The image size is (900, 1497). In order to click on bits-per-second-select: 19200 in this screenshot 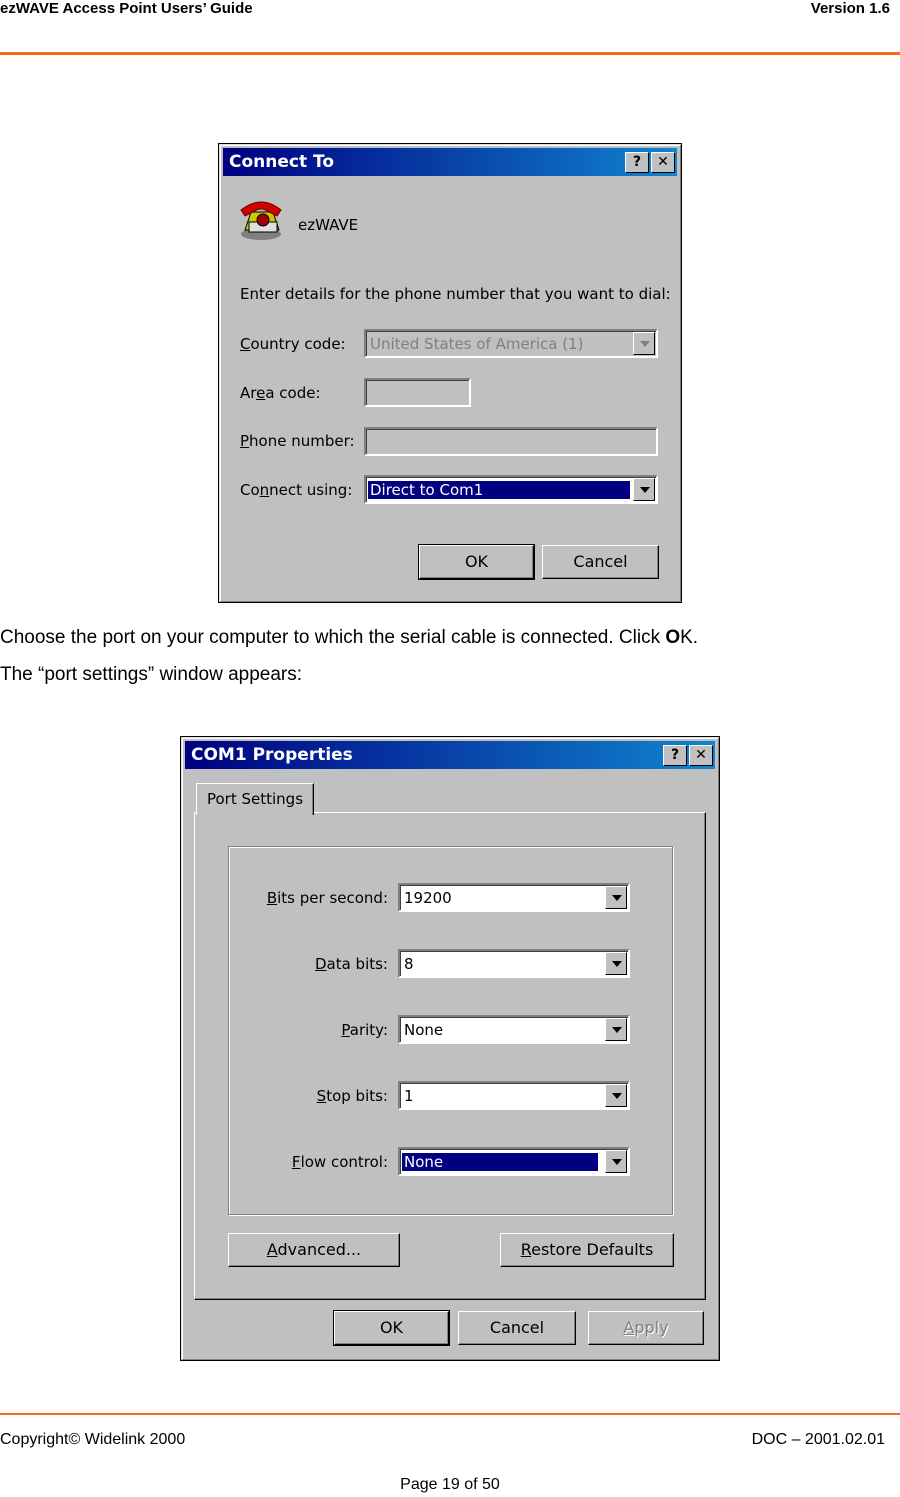, I will do `click(514, 897)`.